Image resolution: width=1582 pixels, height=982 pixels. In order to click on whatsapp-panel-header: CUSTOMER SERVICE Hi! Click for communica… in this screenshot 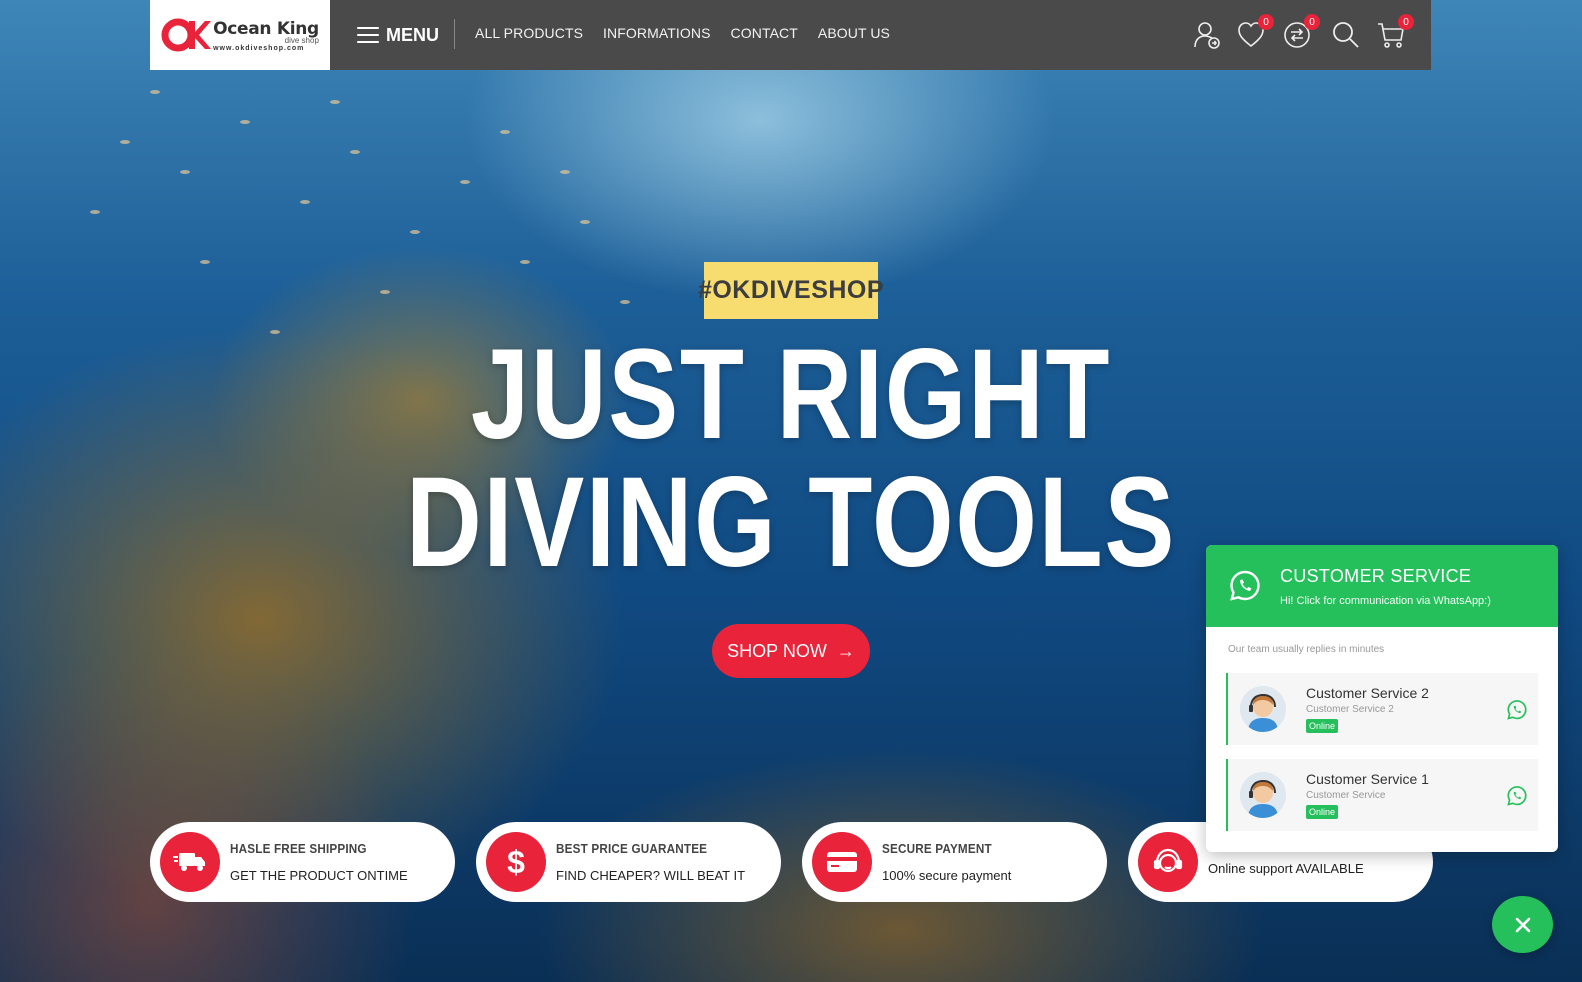, I will do `click(1382, 586)`.